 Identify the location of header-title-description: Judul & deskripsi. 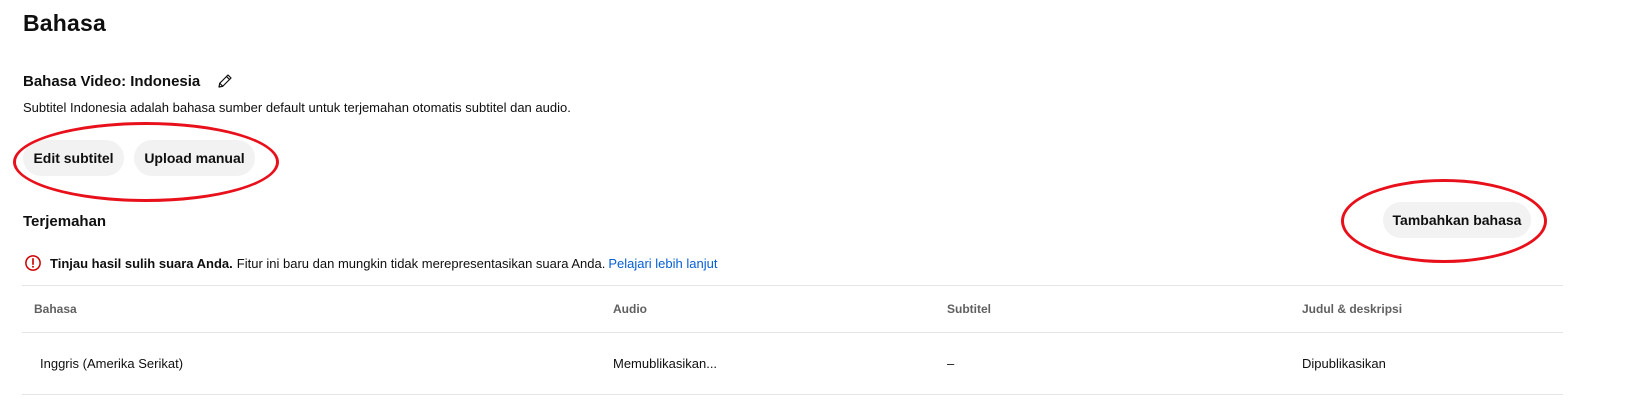
(1352, 309).